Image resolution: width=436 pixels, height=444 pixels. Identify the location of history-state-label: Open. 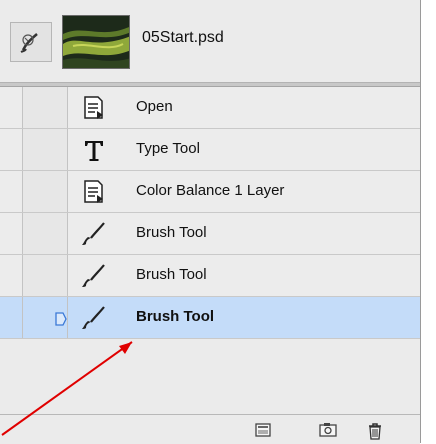
(154, 106).